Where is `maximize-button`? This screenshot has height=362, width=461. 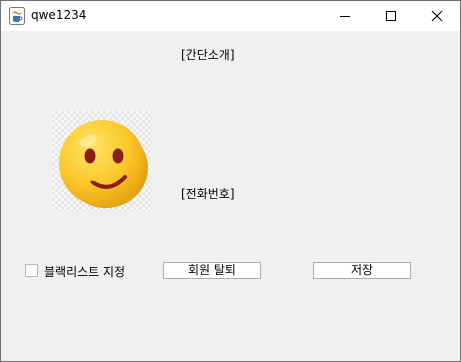
maximize-button is located at coordinates (391, 16).